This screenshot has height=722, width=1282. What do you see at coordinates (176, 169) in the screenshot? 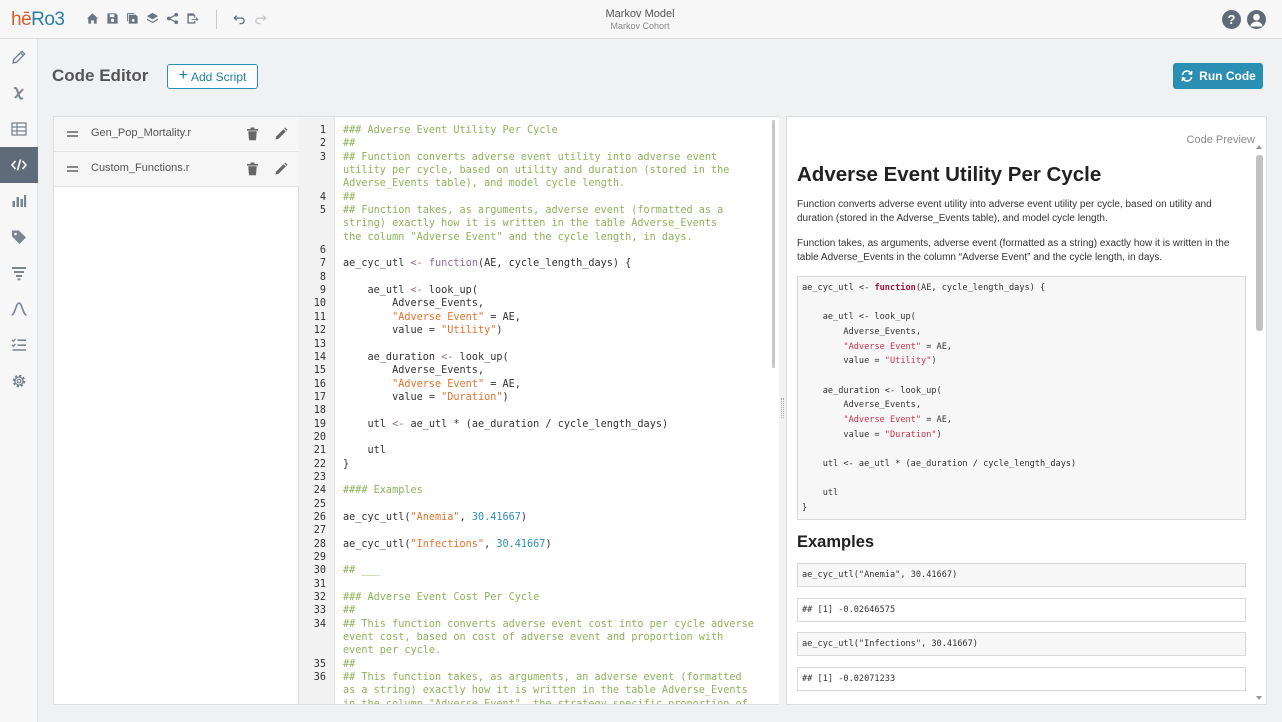
I see `script-item: Custom_Functions.r` at bounding box center [176, 169].